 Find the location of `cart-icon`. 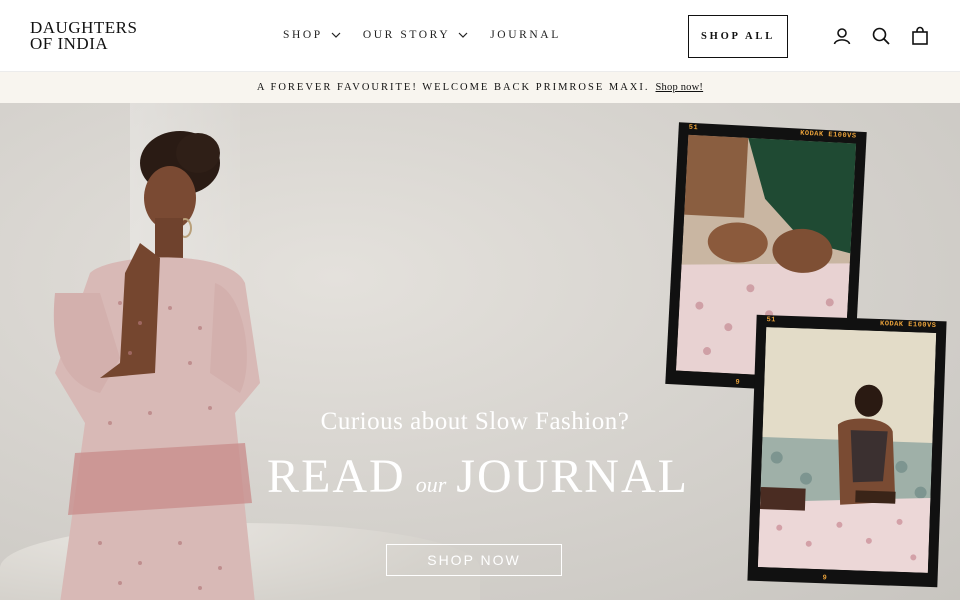

cart-icon is located at coordinates (920, 36).